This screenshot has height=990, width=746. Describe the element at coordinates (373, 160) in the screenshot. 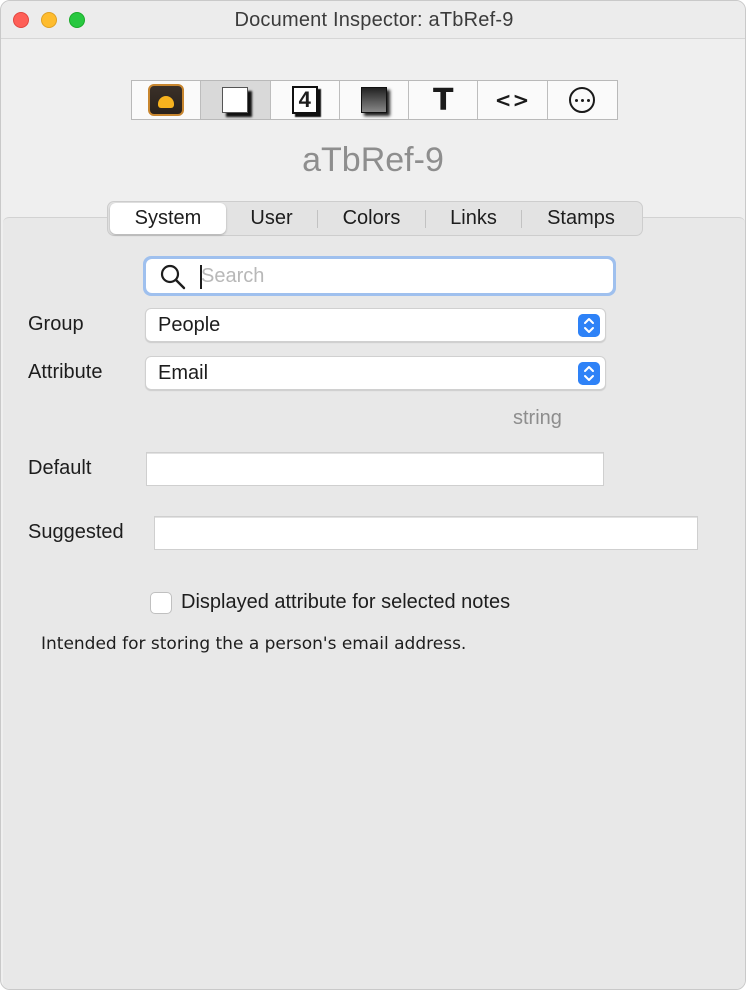

I see `document-name: aTbRef-9` at that location.